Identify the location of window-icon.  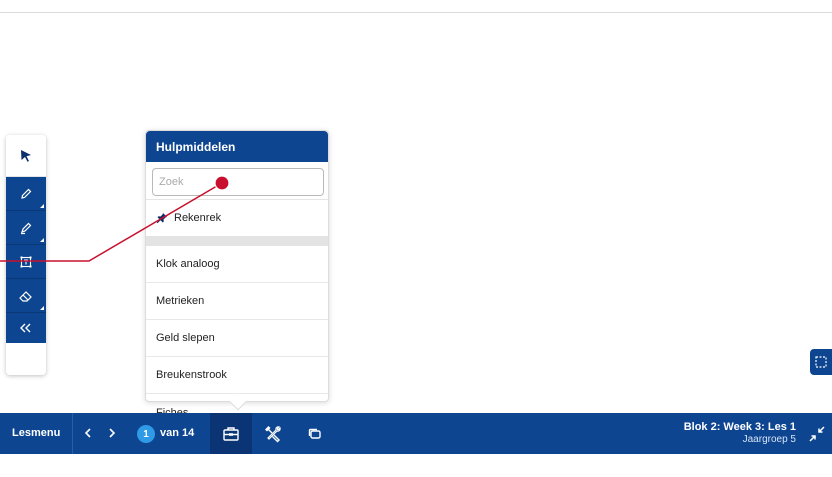
(314, 433).